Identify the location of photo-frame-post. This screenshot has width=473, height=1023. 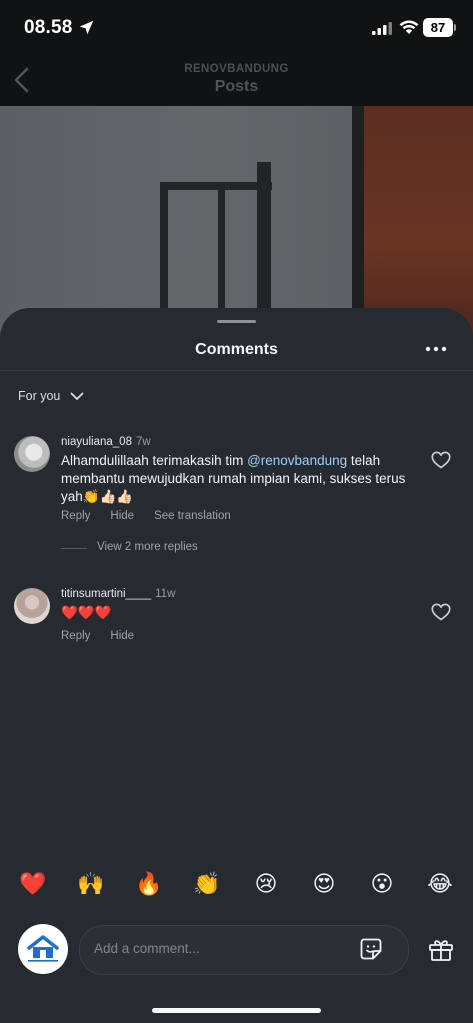
(358, 221).